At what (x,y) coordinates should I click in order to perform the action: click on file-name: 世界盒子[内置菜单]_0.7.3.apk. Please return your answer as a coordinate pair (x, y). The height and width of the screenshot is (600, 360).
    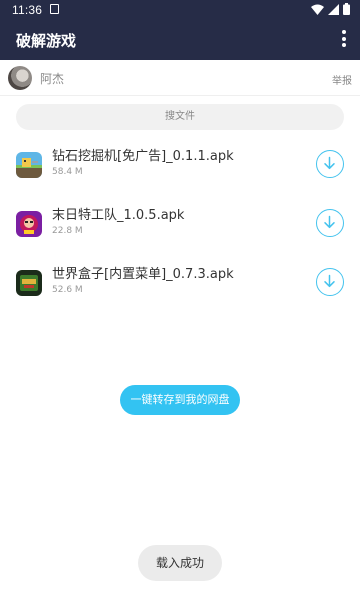
    Looking at the image, I should click on (143, 274).